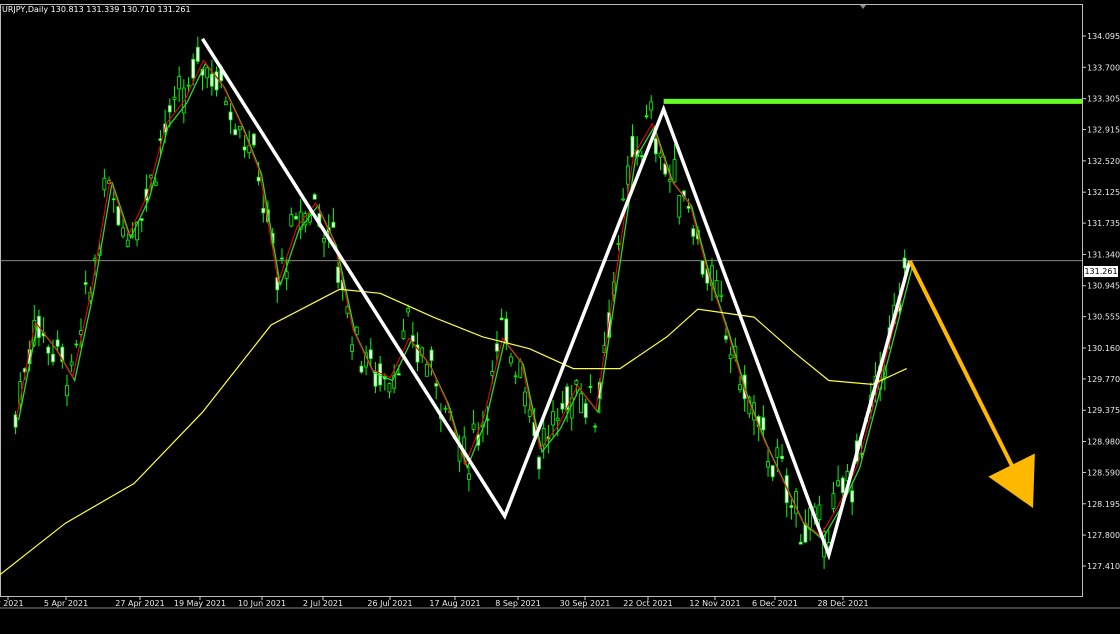  Describe the element at coordinates (389, 603) in the screenshot. I see `x-tick-label: 26 Jul 2021` at that location.